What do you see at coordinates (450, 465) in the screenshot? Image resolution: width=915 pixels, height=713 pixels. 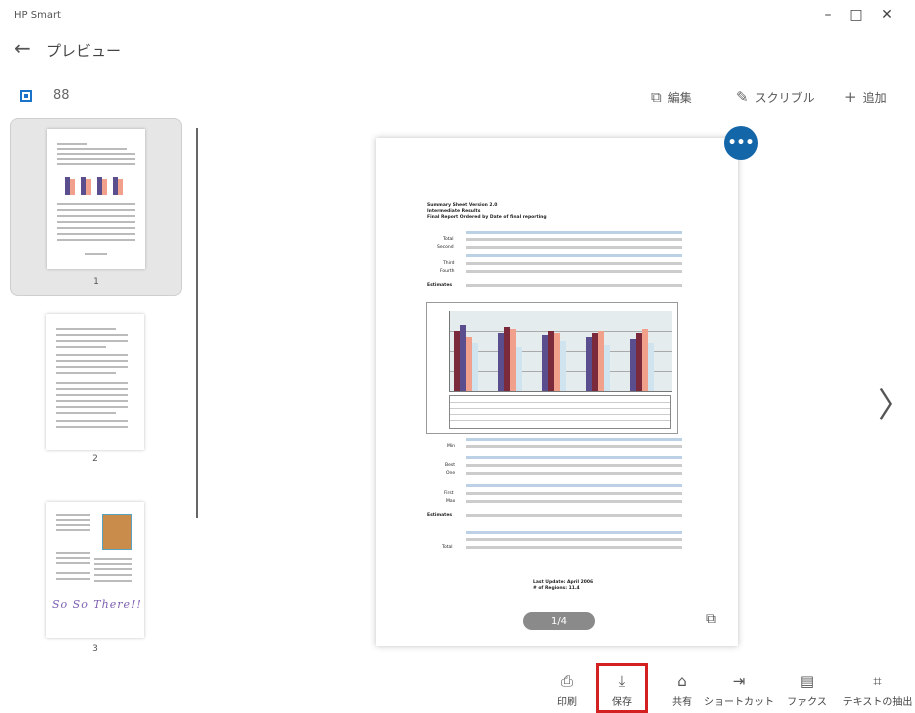 I see `row-label: Best` at bounding box center [450, 465].